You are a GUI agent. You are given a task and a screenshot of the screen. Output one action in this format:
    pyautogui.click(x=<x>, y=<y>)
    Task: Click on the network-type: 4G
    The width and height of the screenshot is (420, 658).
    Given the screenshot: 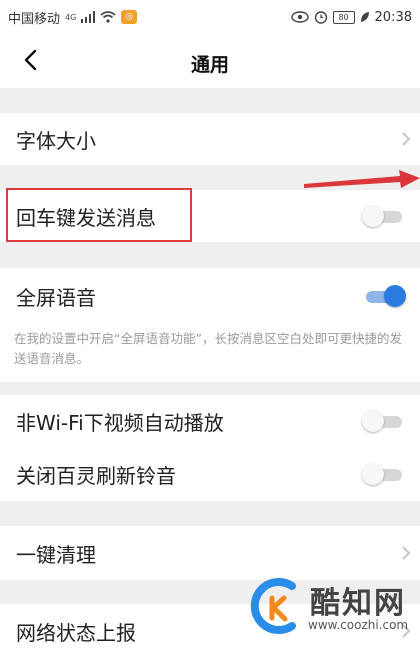 What is the action you would take?
    pyautogui.click(x=71, y=17)
    